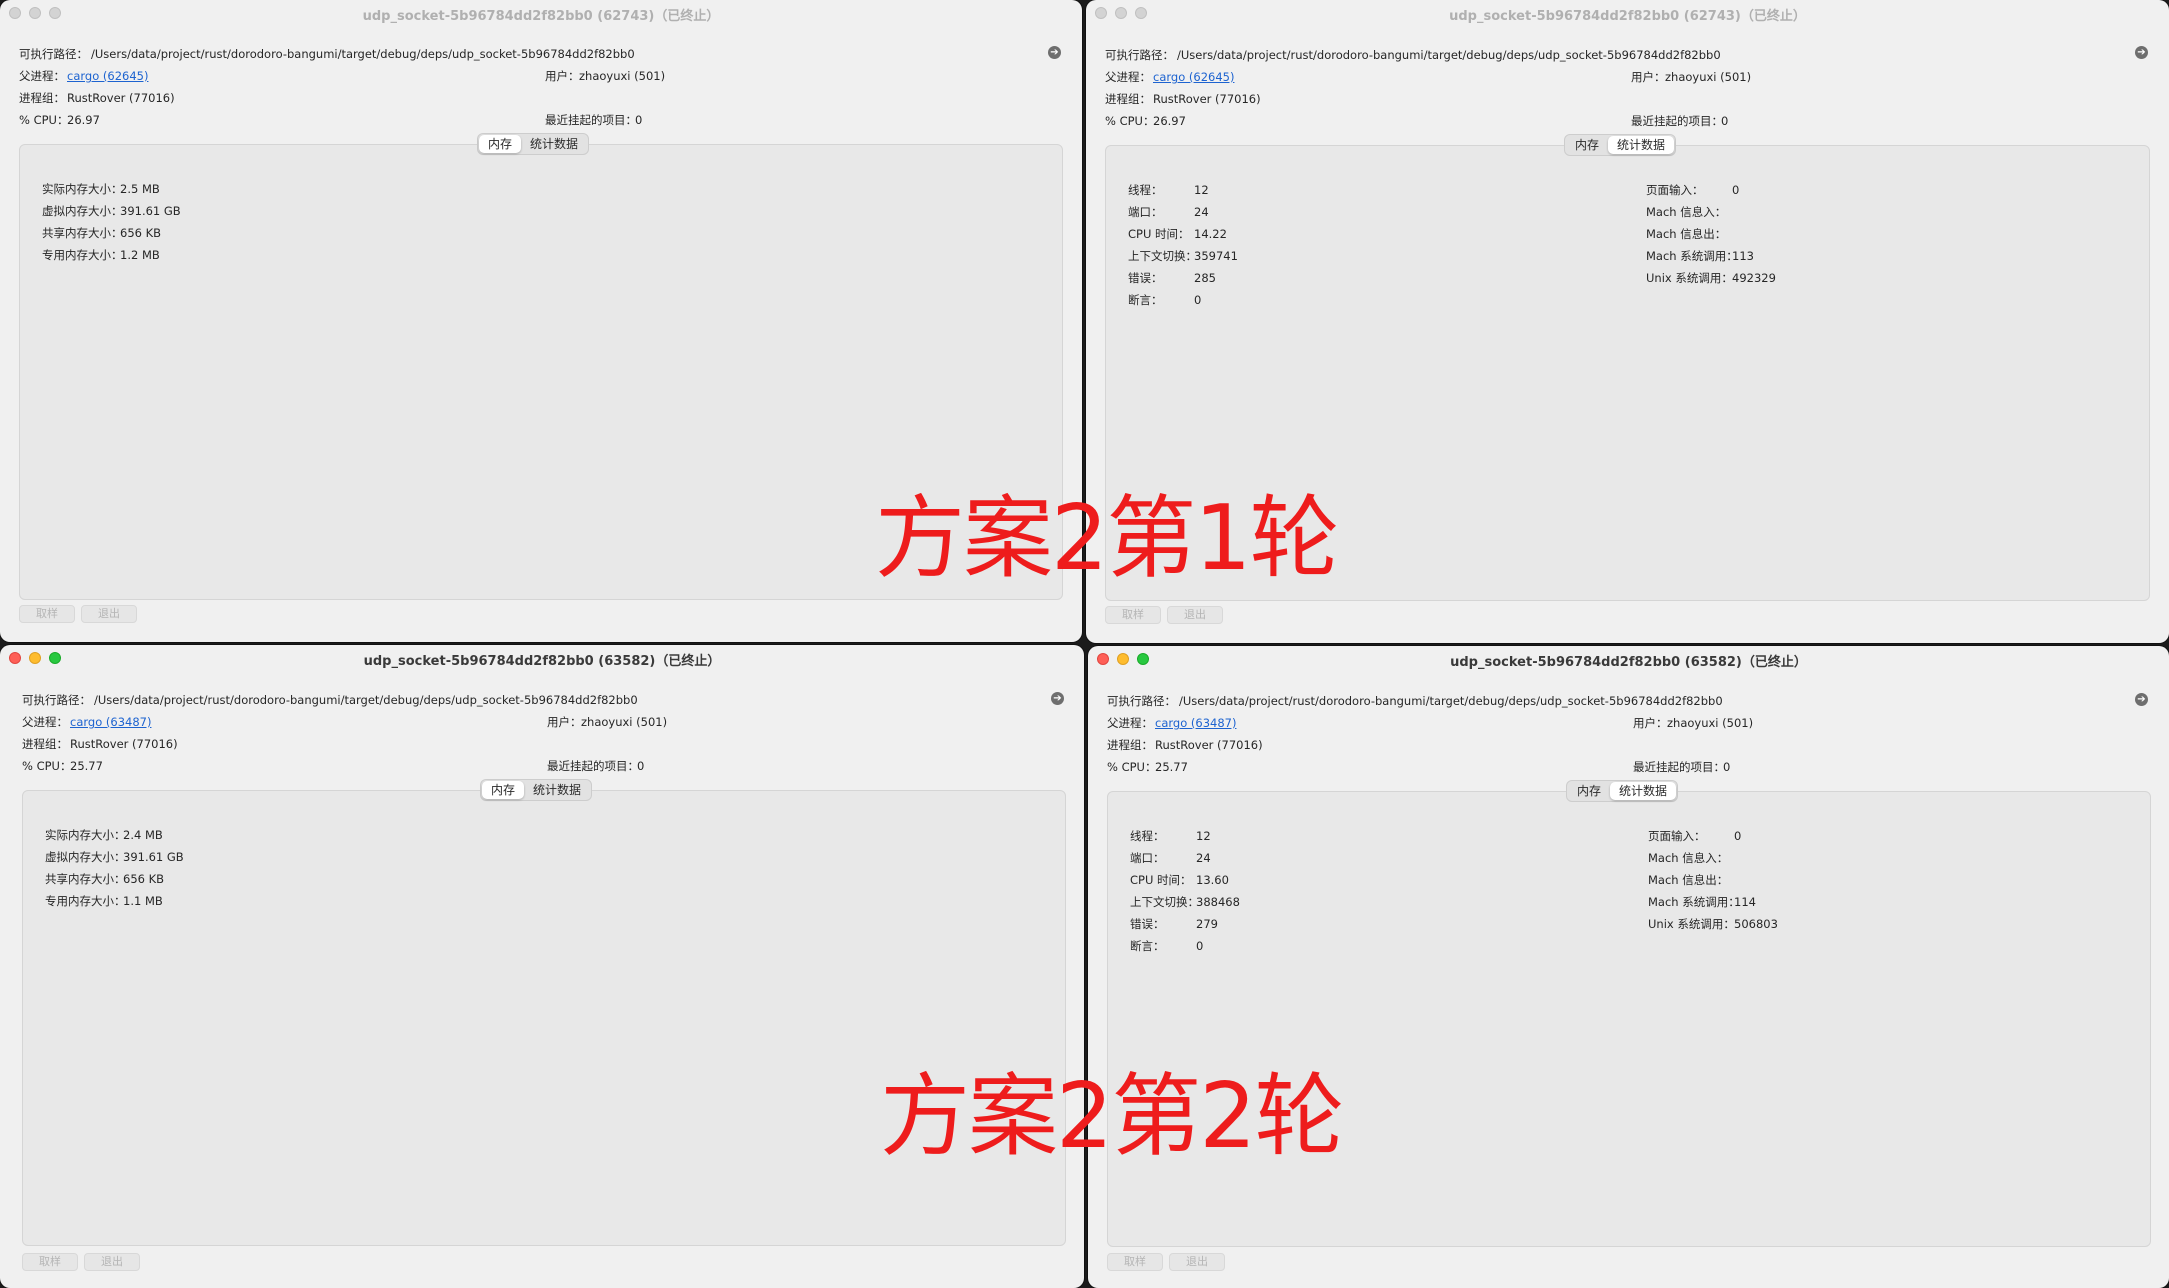  Describe the element at coordinates (143, 835) in the screenshot. I see `memory-value: 2.4 MB` at that location.